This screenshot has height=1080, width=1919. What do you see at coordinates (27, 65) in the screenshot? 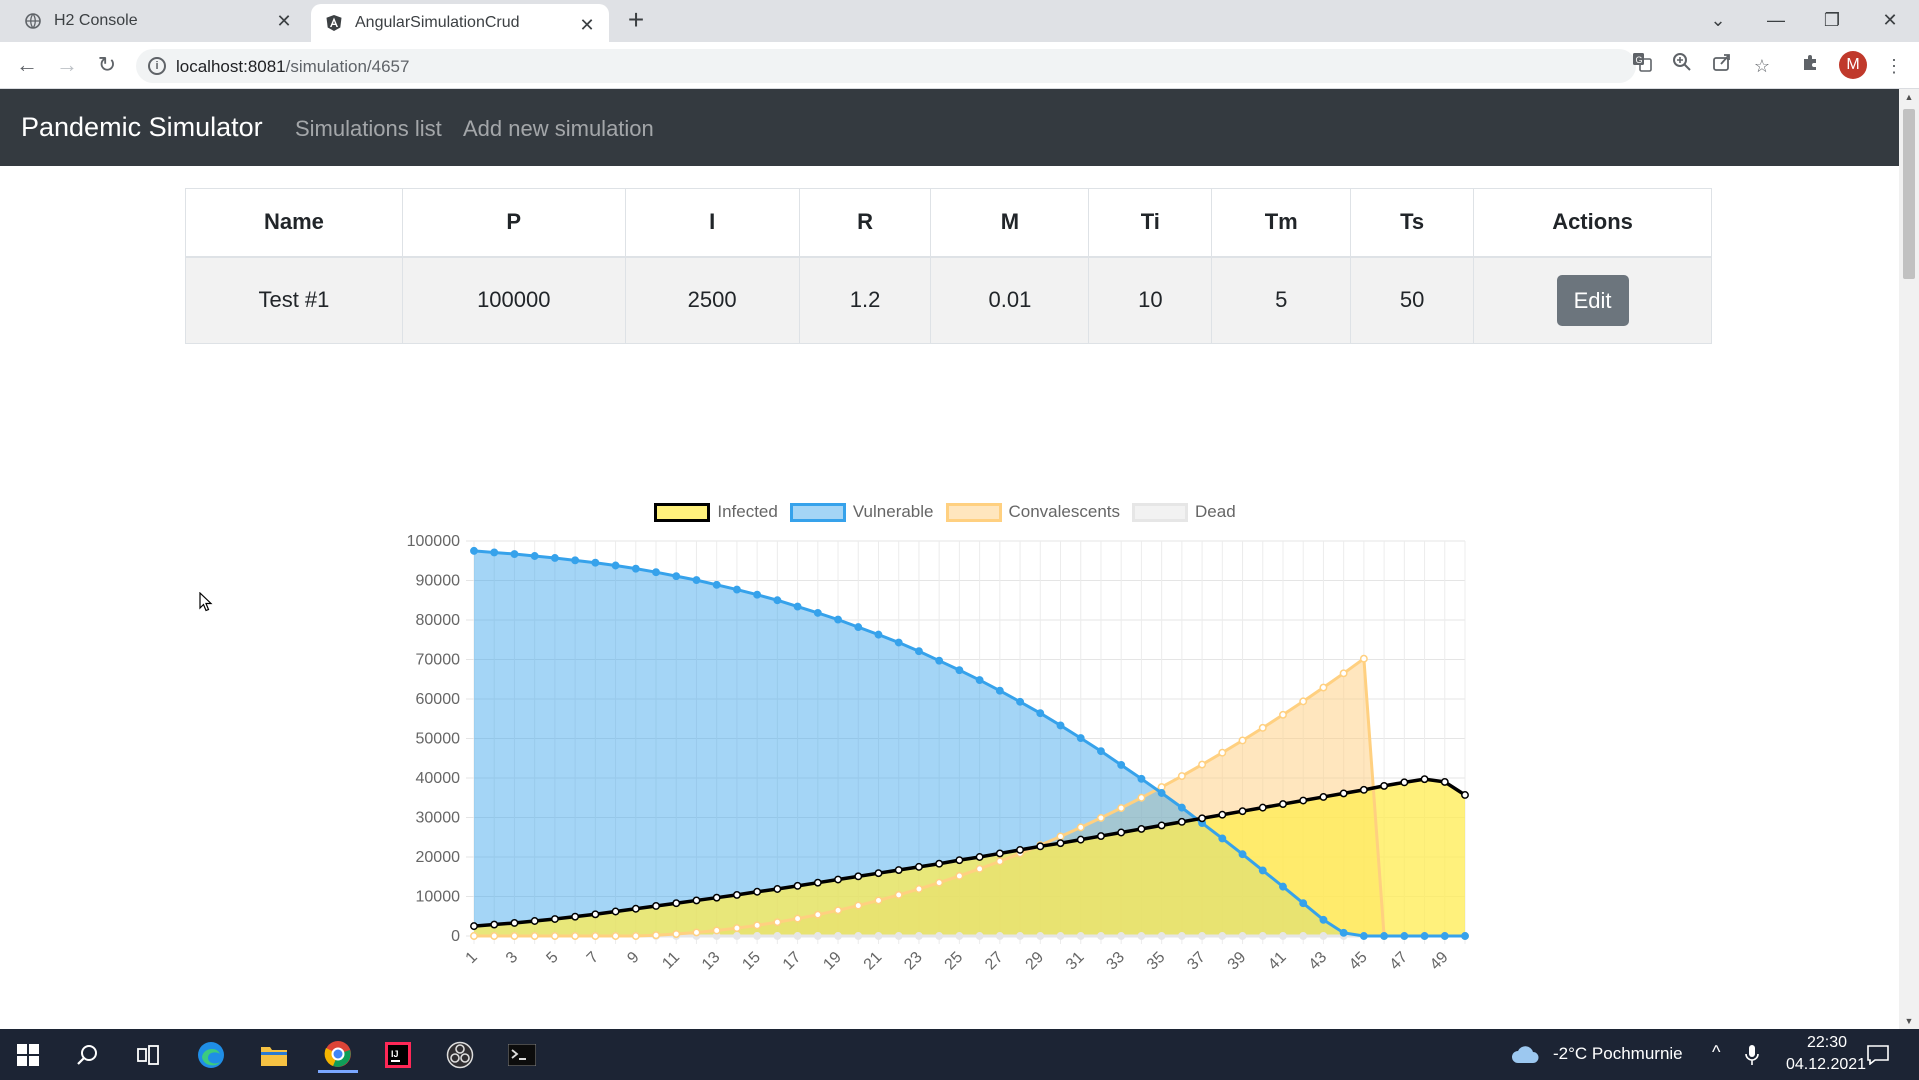
I see `back-icon: ←` at bounding box center [27, 65].